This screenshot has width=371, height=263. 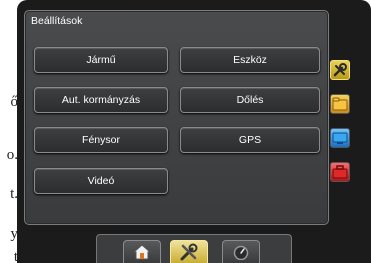 I want to click on vehicle-button: Jármű, so click(x=101, y=60).